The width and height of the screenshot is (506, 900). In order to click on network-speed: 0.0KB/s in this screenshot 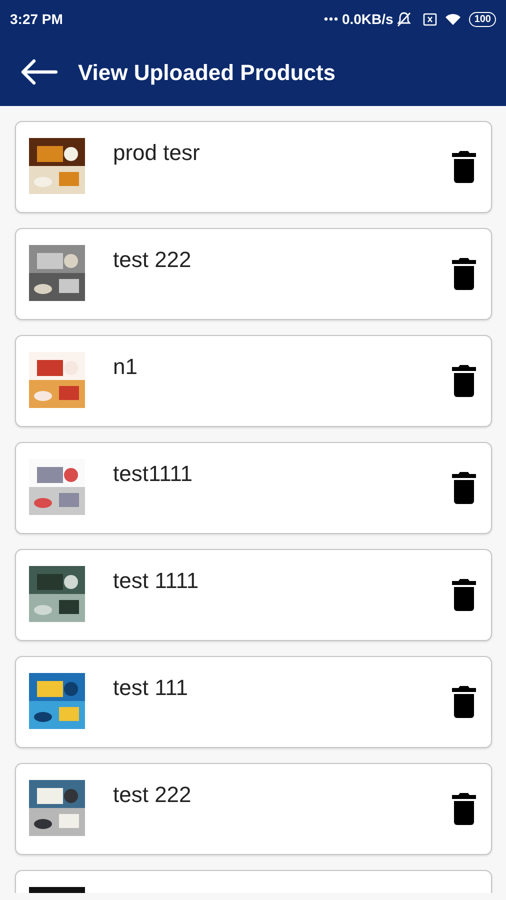, I will do `click(368, 19)`.